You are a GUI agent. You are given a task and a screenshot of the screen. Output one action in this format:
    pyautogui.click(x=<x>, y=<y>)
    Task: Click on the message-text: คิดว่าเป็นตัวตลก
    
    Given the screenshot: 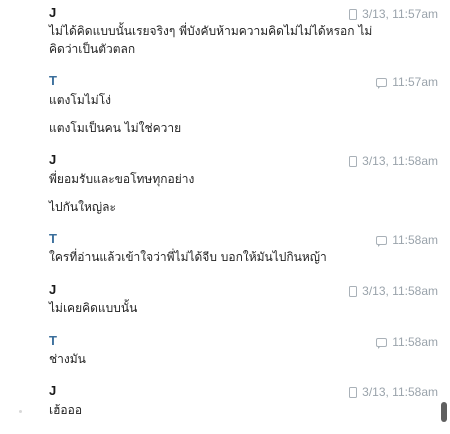 What is the action you would take?
    pyautogui.click(x=92, y=49)
    